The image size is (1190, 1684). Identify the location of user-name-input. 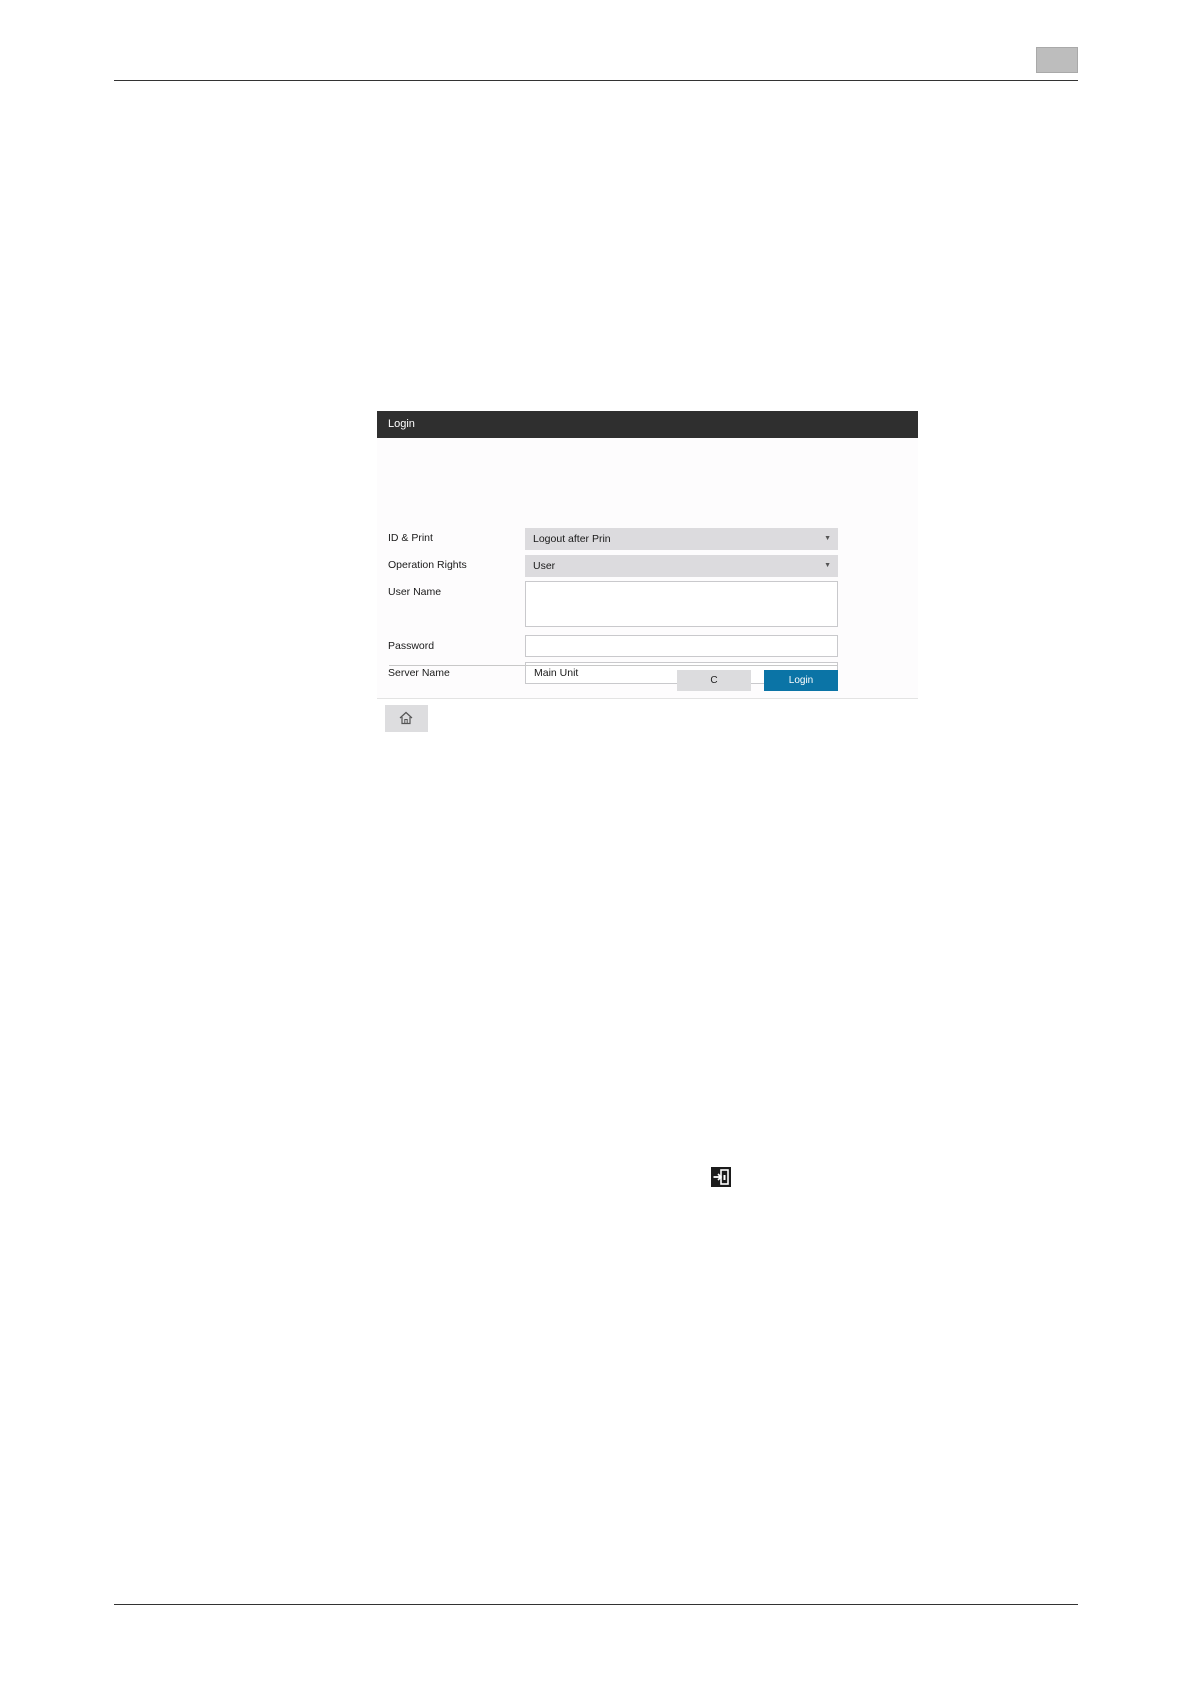
(681, 604).